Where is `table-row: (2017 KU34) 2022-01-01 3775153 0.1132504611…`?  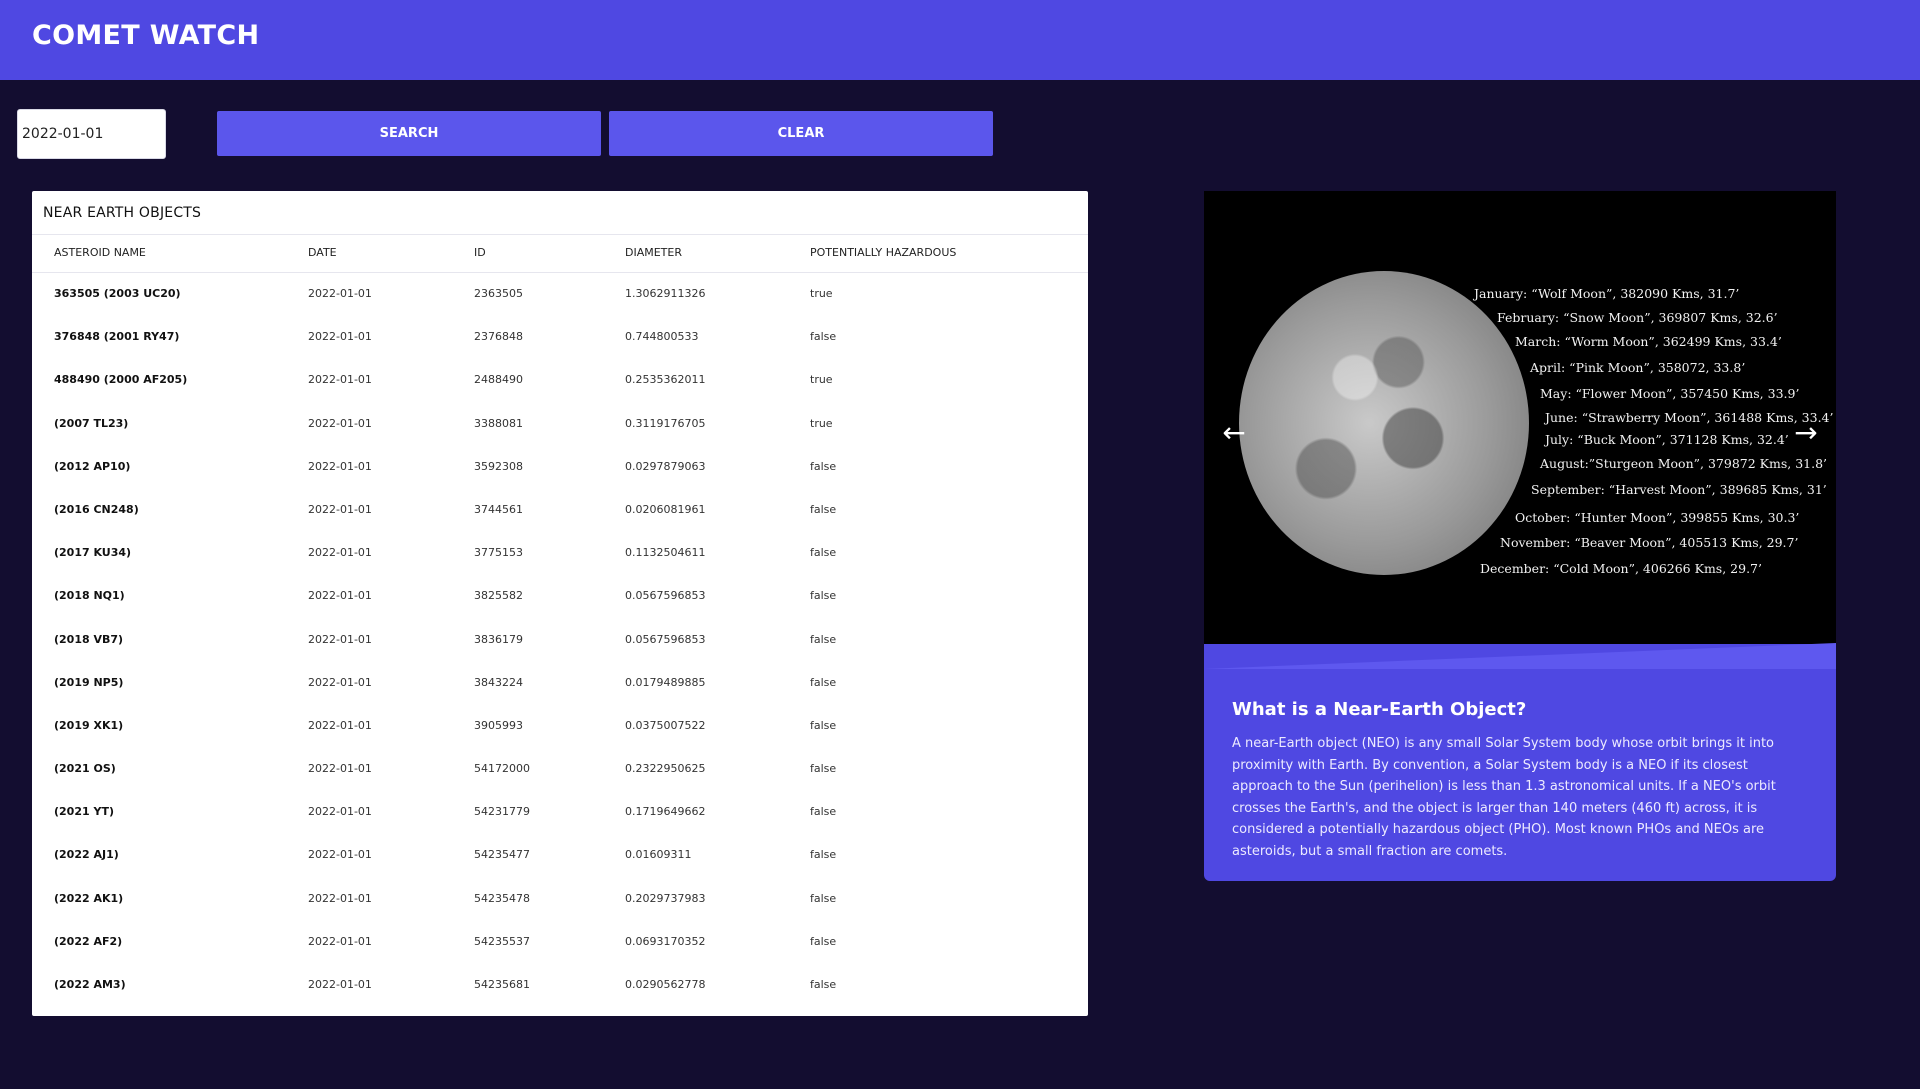
table-row: (2017 KU34) 2022-01-01 3775153 0.1132504611… is located at coordinates (560, 553).